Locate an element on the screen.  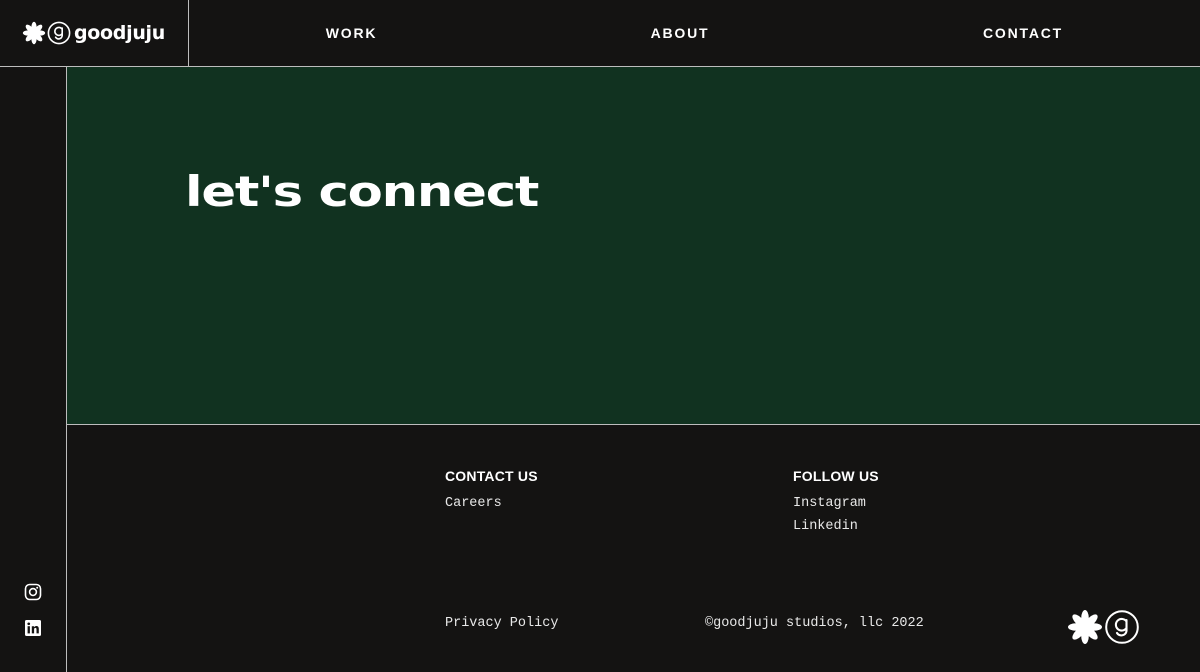
contact-us-heading: CONTACT US is located at coordinates (491, 476).